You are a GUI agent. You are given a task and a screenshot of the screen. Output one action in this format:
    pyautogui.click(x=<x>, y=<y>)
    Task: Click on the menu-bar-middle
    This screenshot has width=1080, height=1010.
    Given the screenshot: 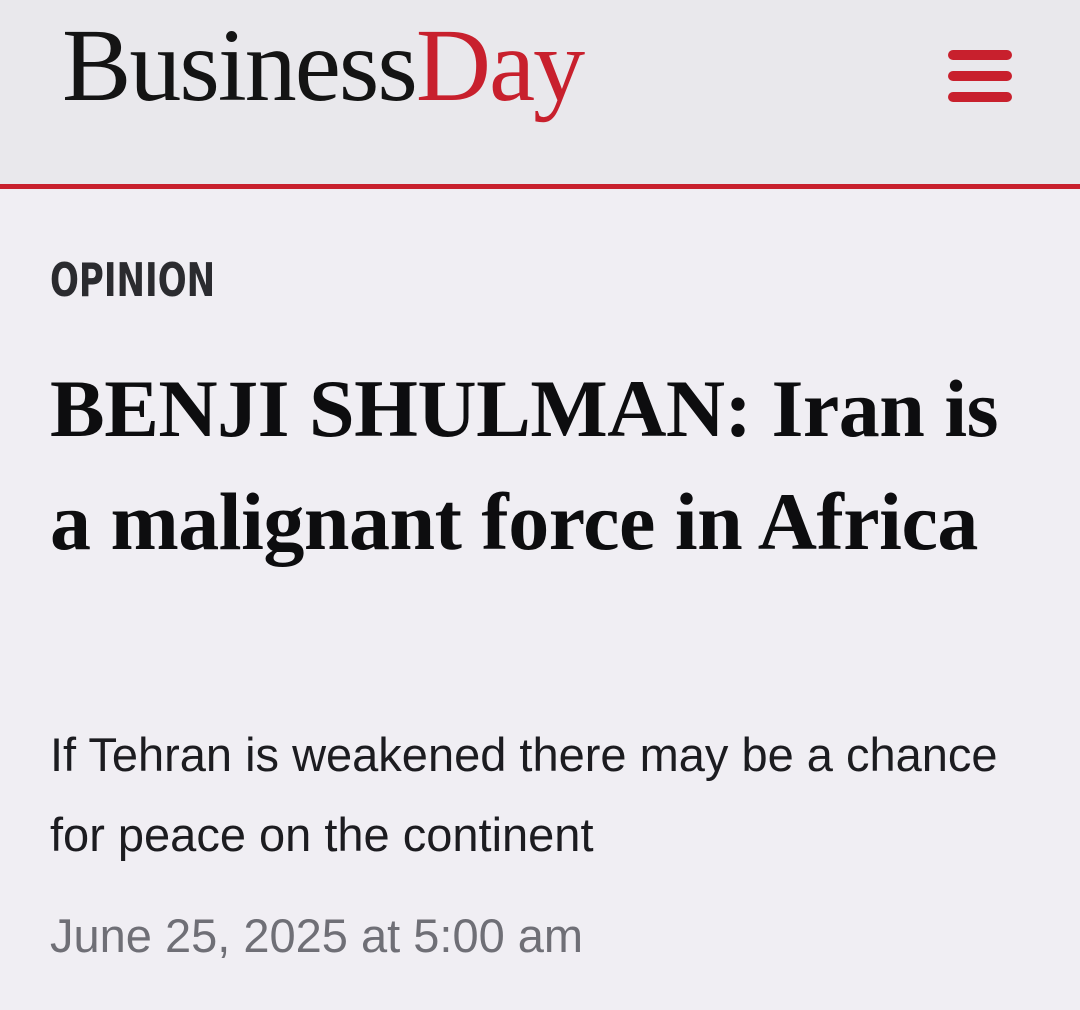 What is the action you would take?
    pyautogui.click(x=980, y=76)
    